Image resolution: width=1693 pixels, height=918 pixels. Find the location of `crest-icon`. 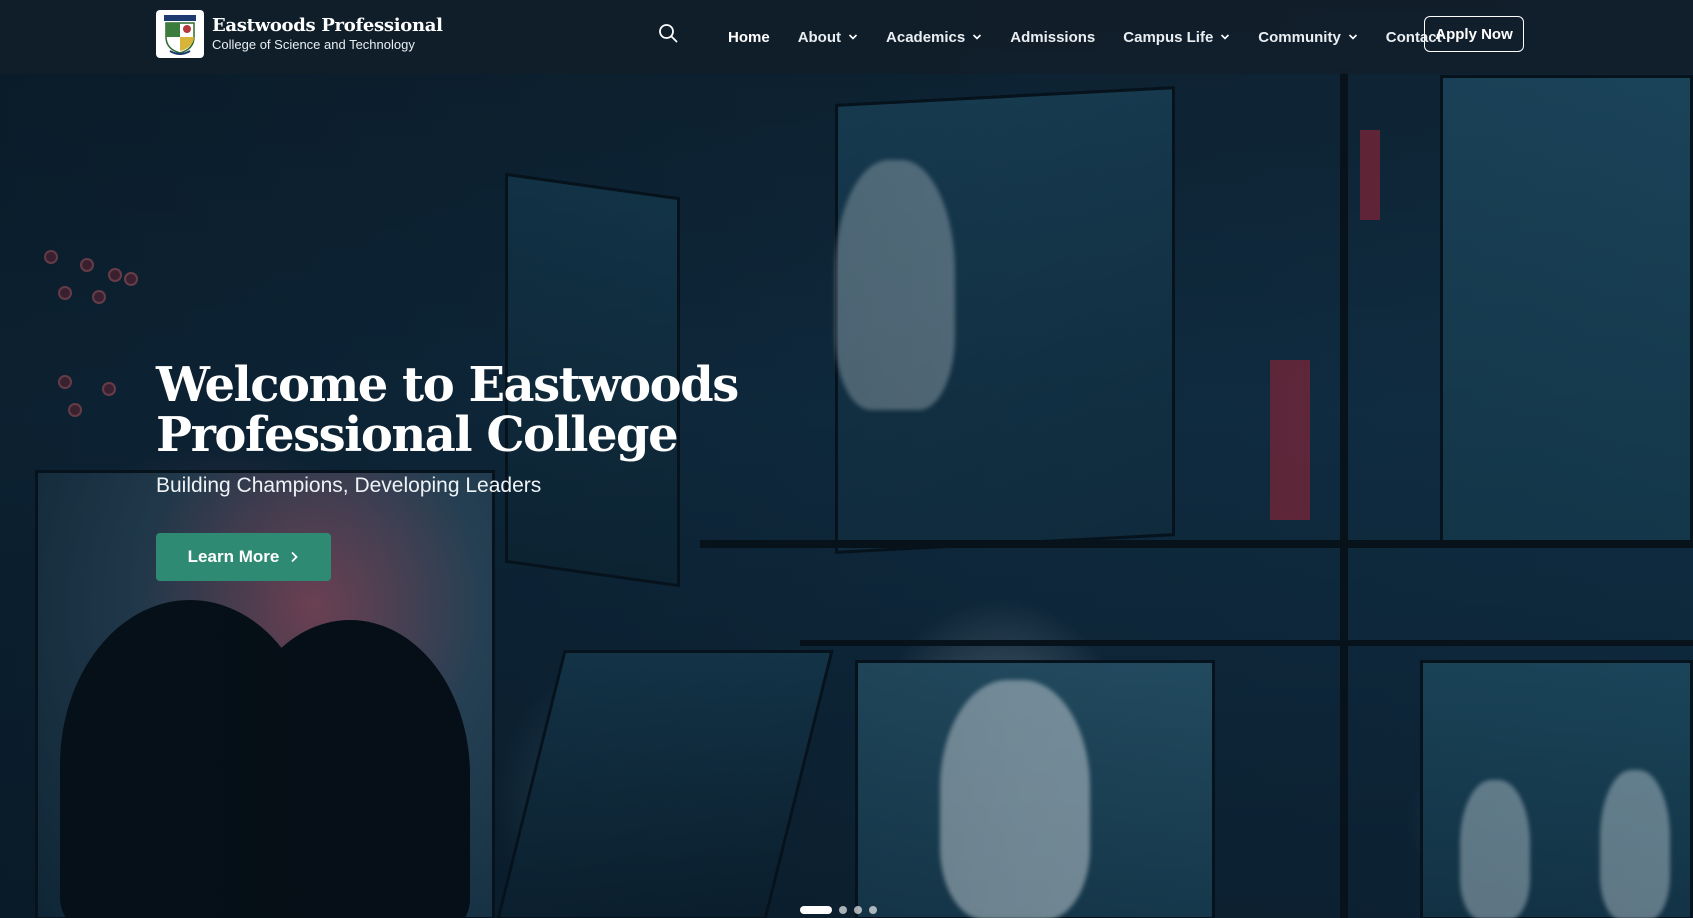

crest-icon is located at coordinates (180, 35).